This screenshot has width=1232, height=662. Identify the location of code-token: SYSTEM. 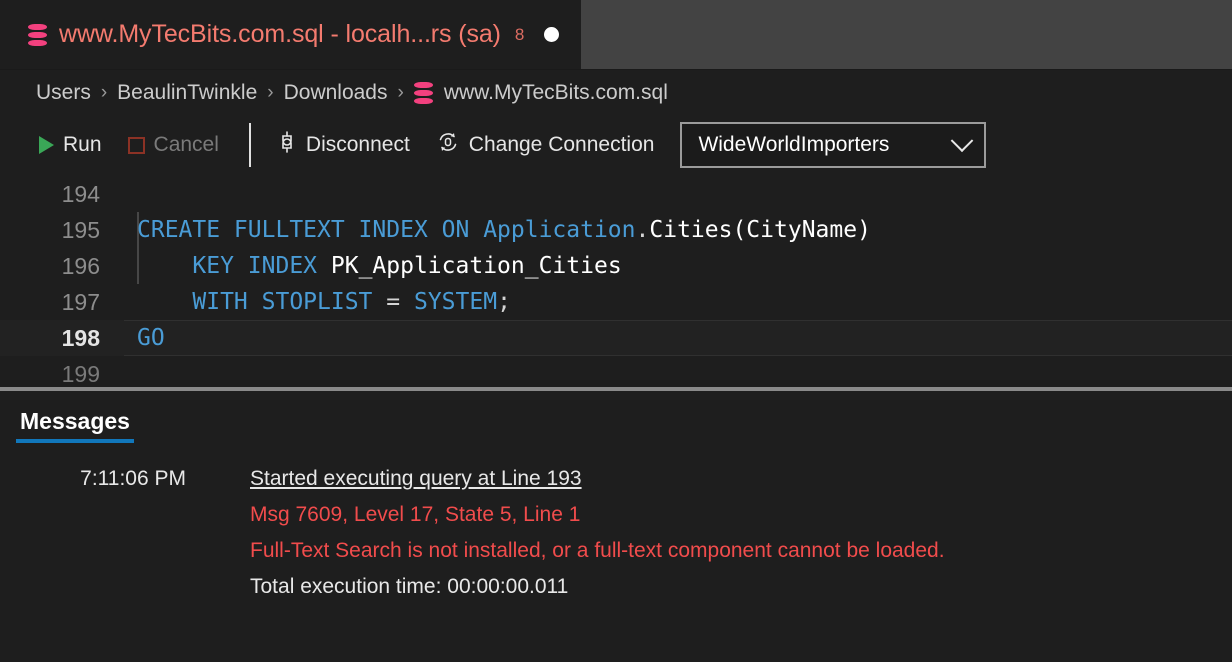
(455, 302).